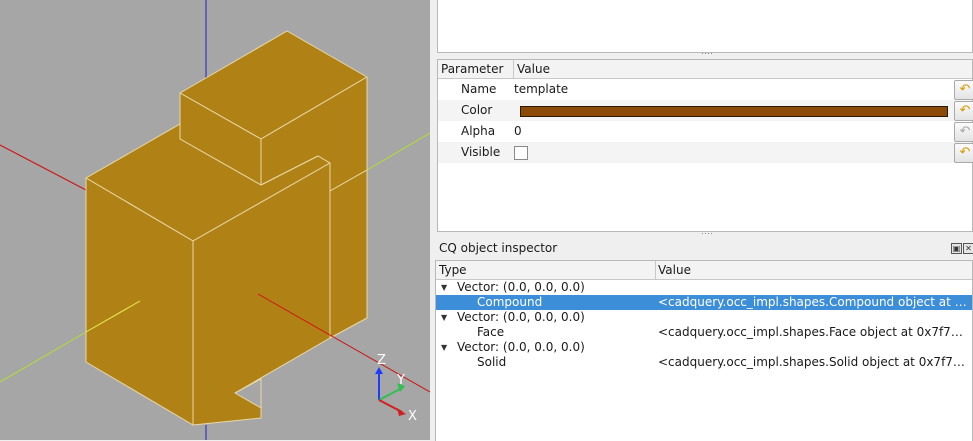  I want to click on property-row-visible: Visible ↶, so click(705, 152).